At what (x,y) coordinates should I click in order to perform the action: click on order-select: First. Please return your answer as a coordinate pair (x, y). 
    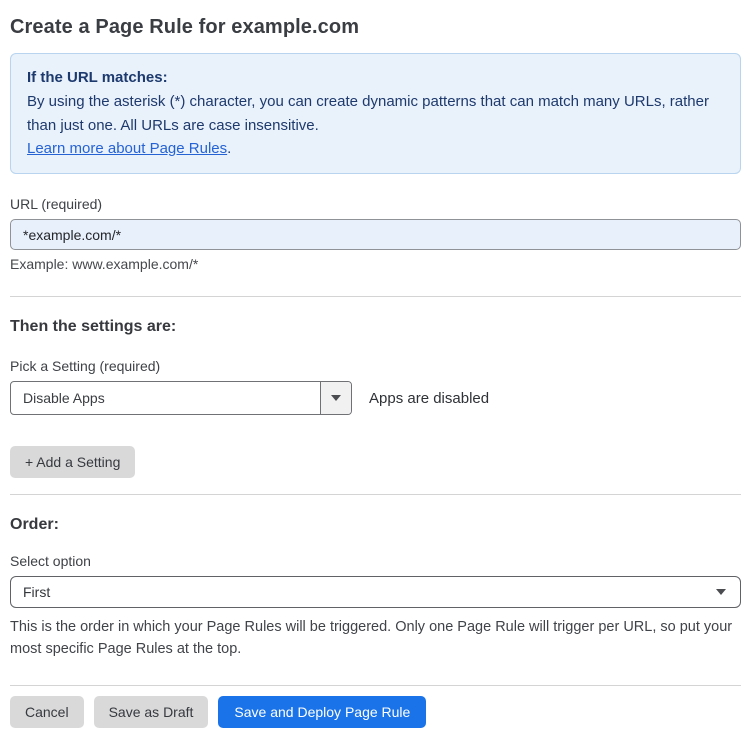
    Looking at the image, I should click on (375, 592).